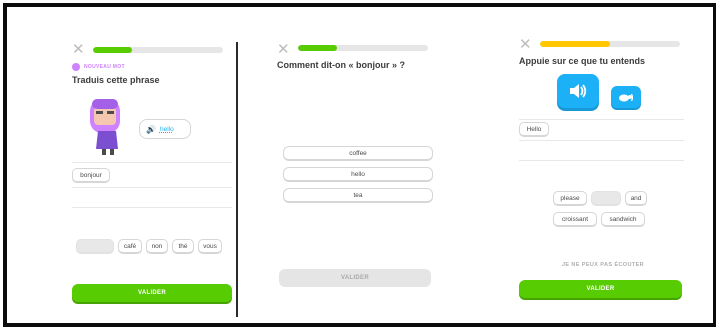 This screenshot has width=716, height=327. Describe the element at coordinates (636, 198) in the screenshot. I see `word-chip: and` at that location.